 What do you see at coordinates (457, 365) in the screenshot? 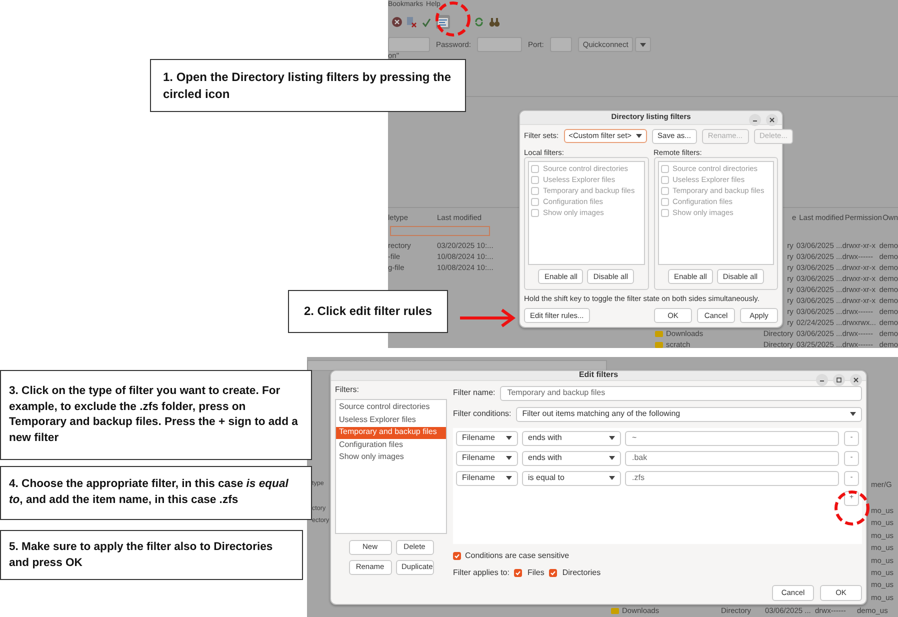
I see `path-field` at bounding box center [457, 365].